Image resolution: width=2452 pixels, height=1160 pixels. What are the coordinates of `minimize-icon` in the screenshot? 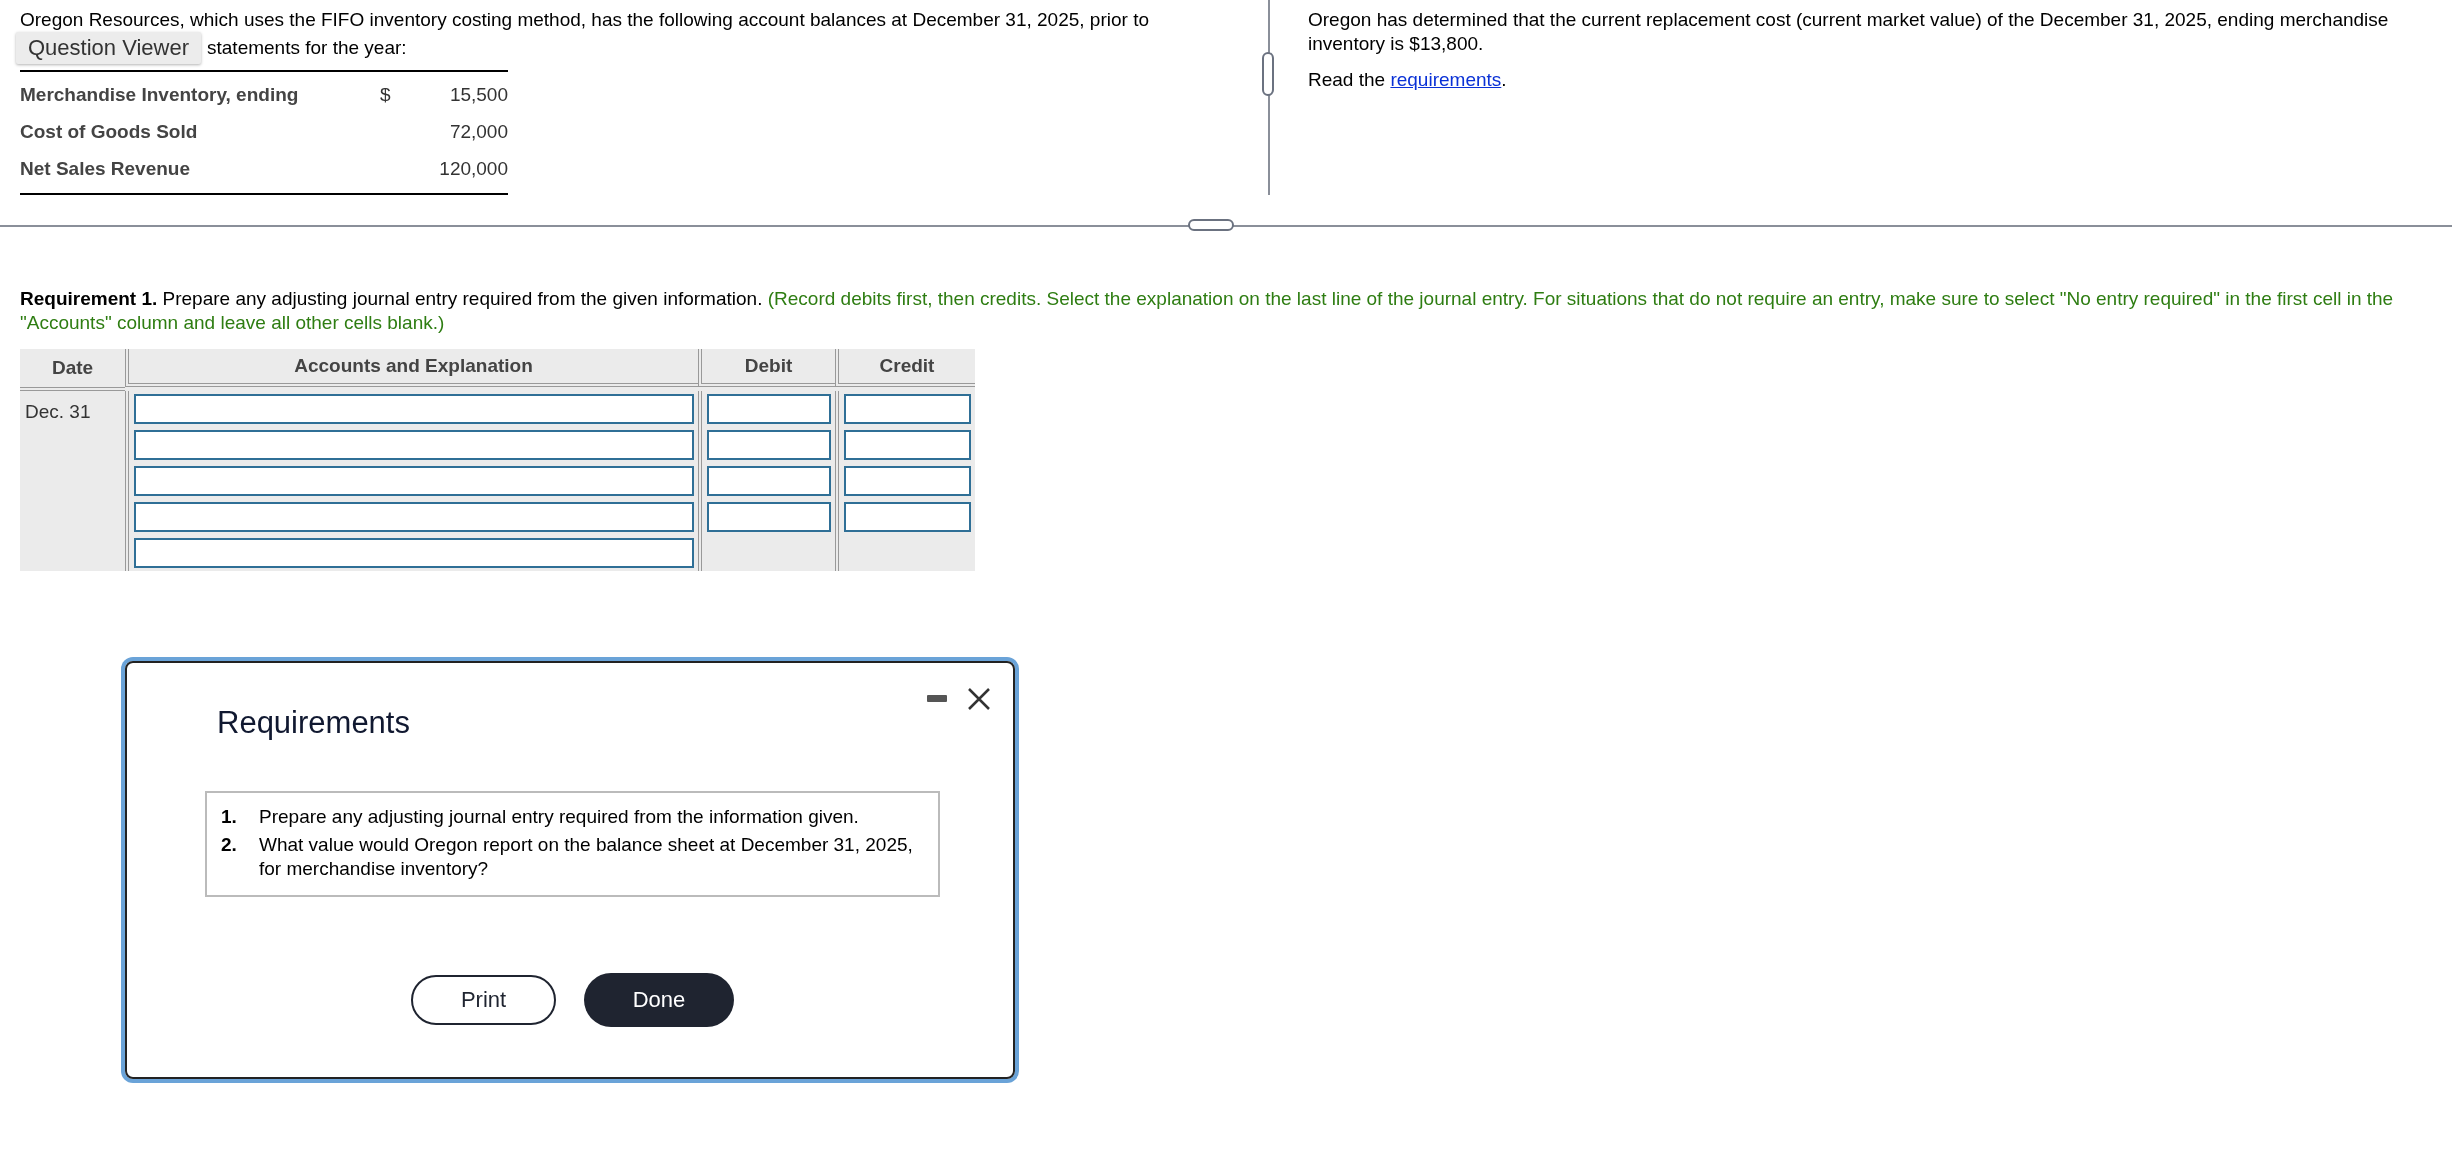 It's located at (937, 699).